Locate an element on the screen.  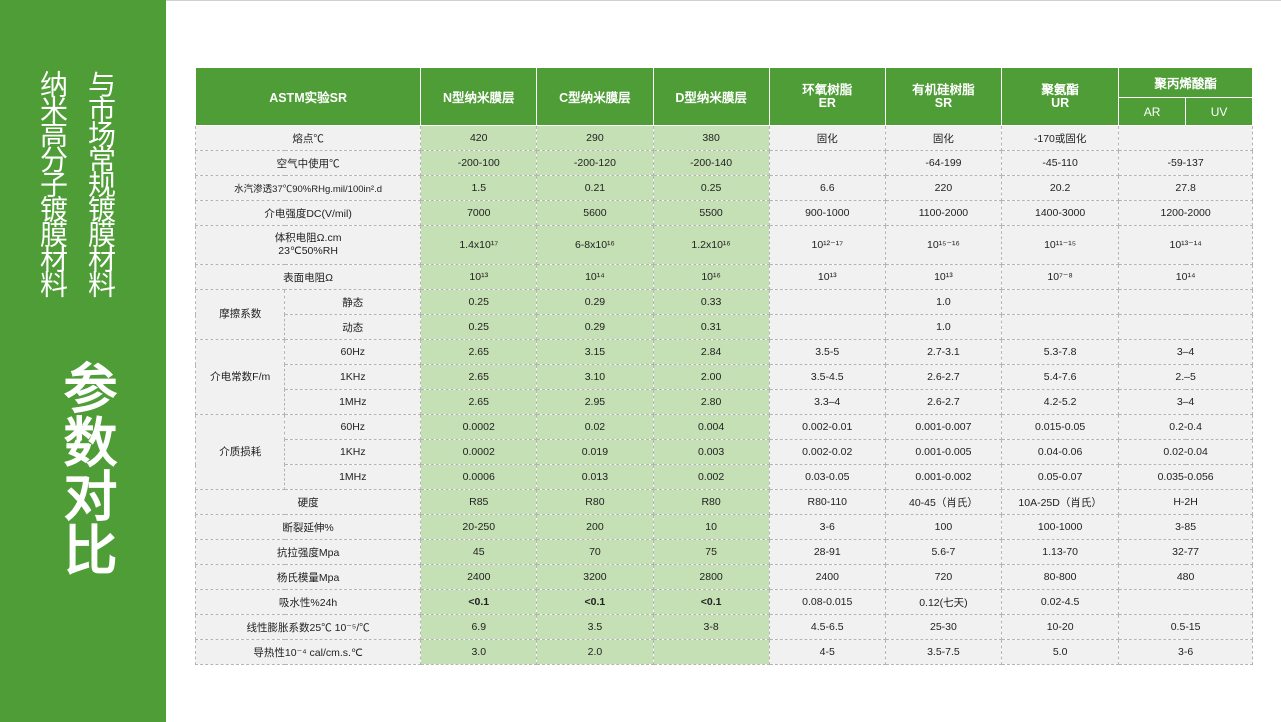
top-divider is located at coordinates (723, 0).